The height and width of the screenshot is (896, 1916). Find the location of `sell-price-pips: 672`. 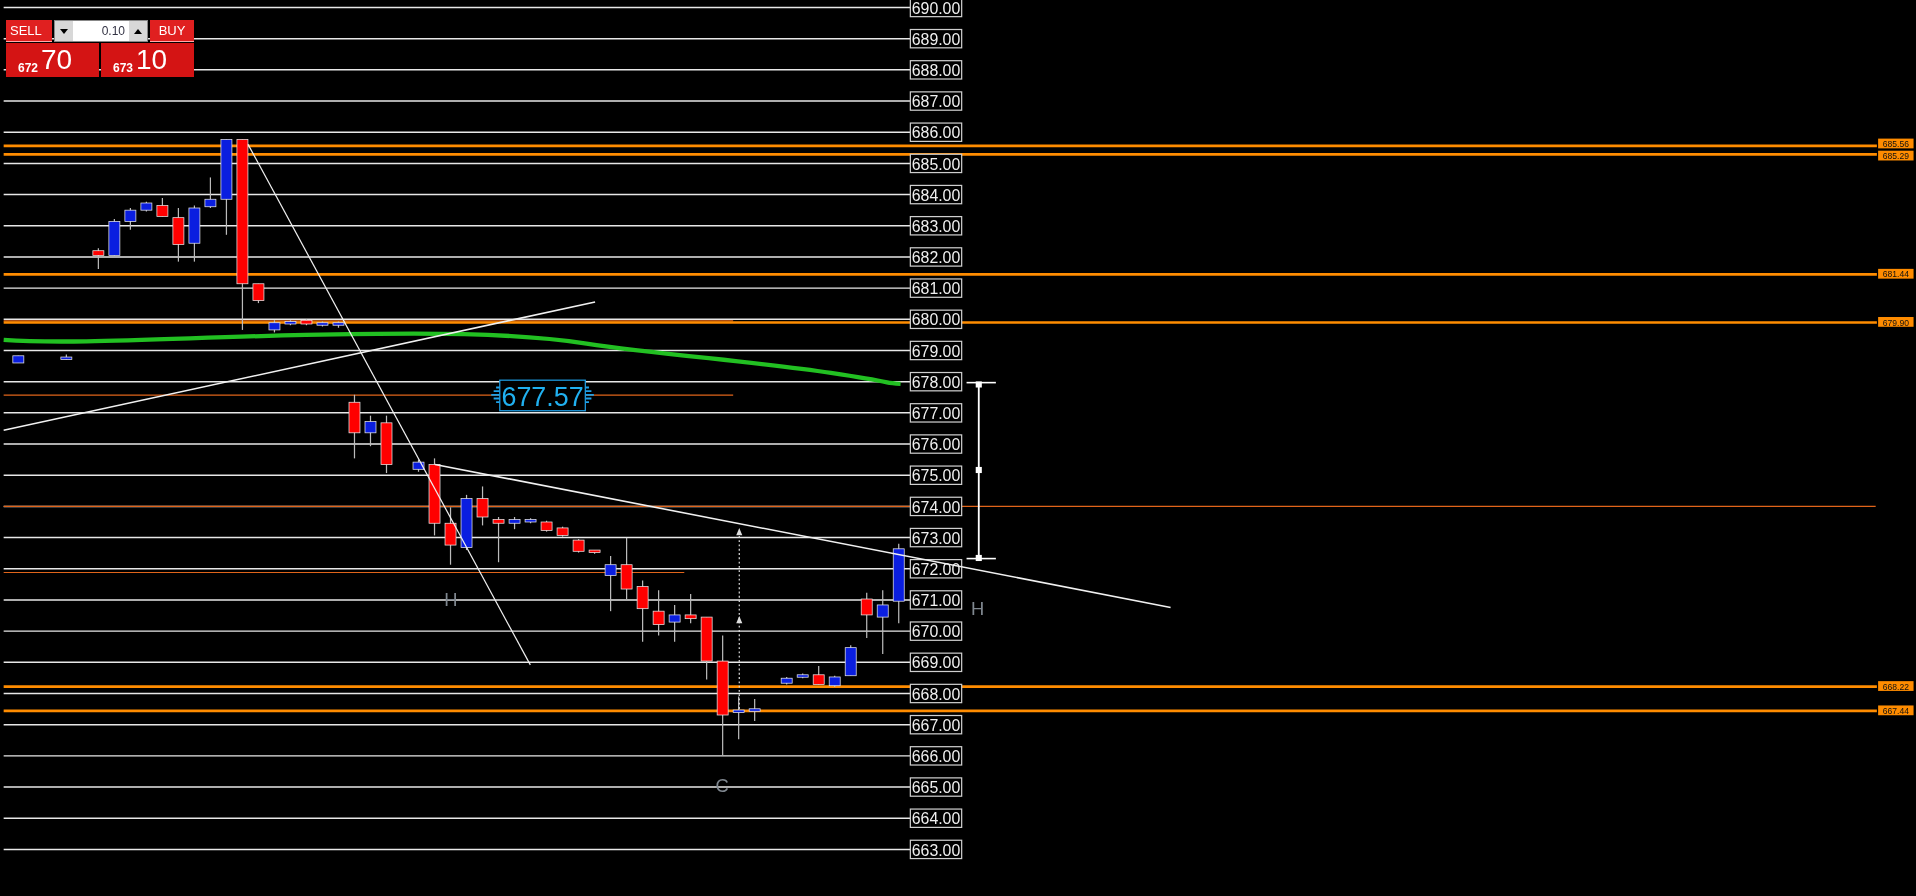

sell-price-pips: 672 is located at coordinates (28, 68).